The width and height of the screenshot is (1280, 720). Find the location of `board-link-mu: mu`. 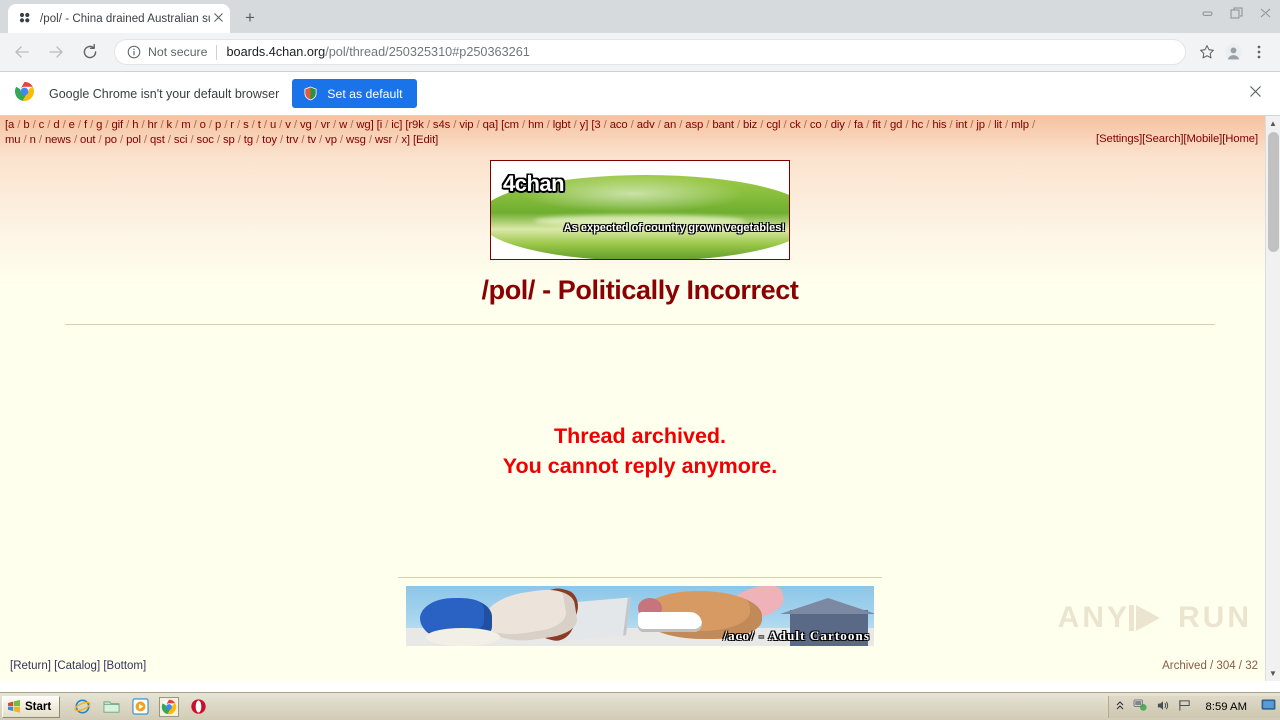

board-link-mu: mu is located at coordinates (13, 140).